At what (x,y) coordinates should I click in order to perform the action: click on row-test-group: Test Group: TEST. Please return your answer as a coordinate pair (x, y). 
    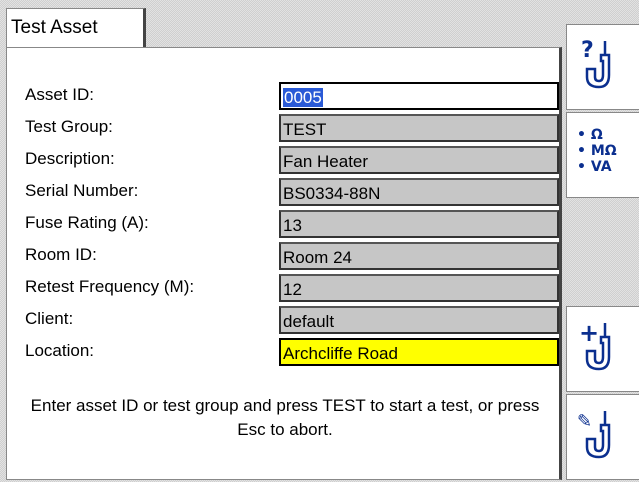
    Looking at the image, I should click on (283, 128).